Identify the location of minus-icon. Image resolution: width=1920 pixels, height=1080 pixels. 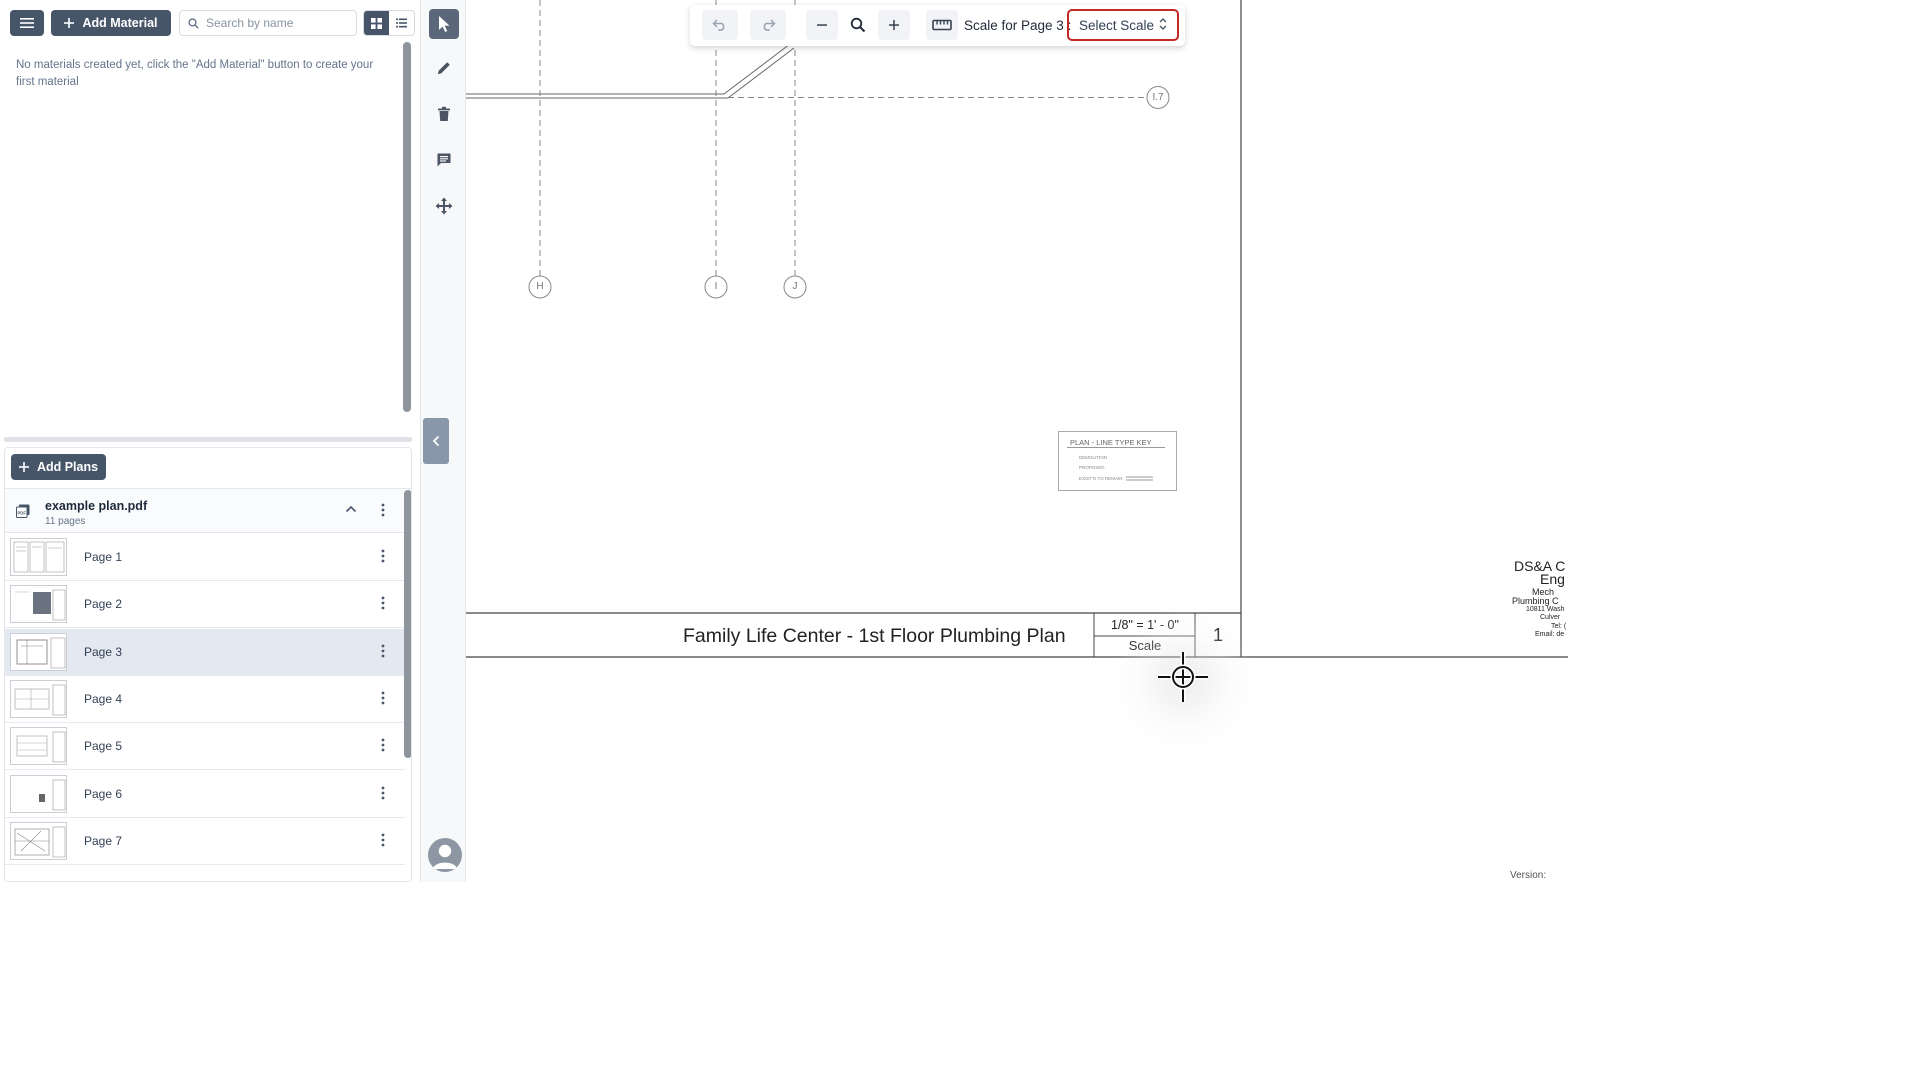
(822, 25).